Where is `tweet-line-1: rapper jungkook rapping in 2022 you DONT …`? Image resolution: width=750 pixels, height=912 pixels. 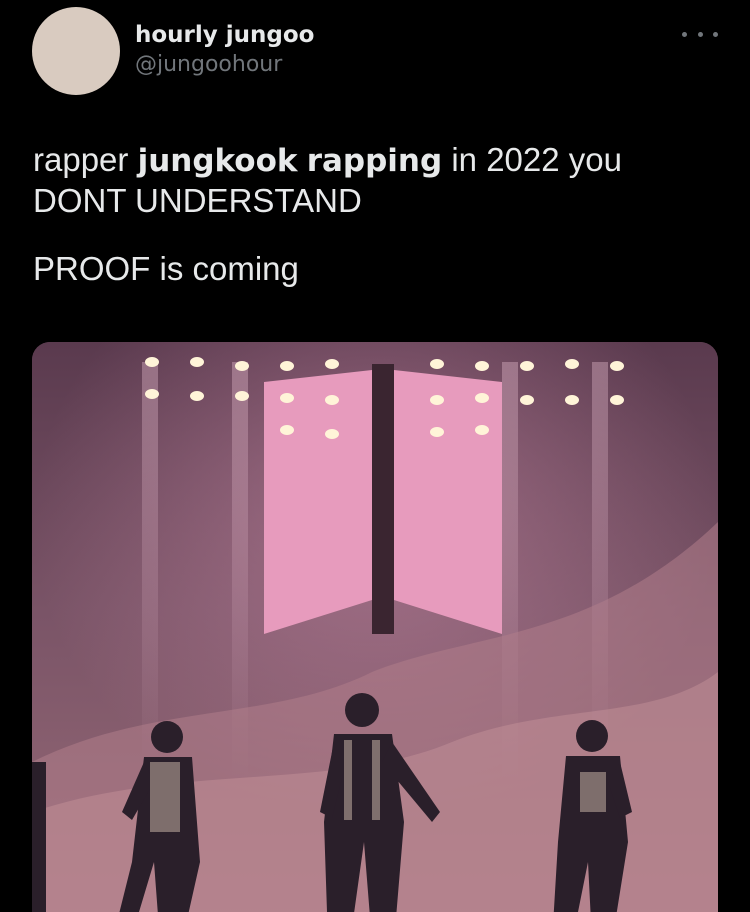 tweet-line-1: rapper jungkook rapping in 2022 you DONT … is located at coordinates (378, 180).